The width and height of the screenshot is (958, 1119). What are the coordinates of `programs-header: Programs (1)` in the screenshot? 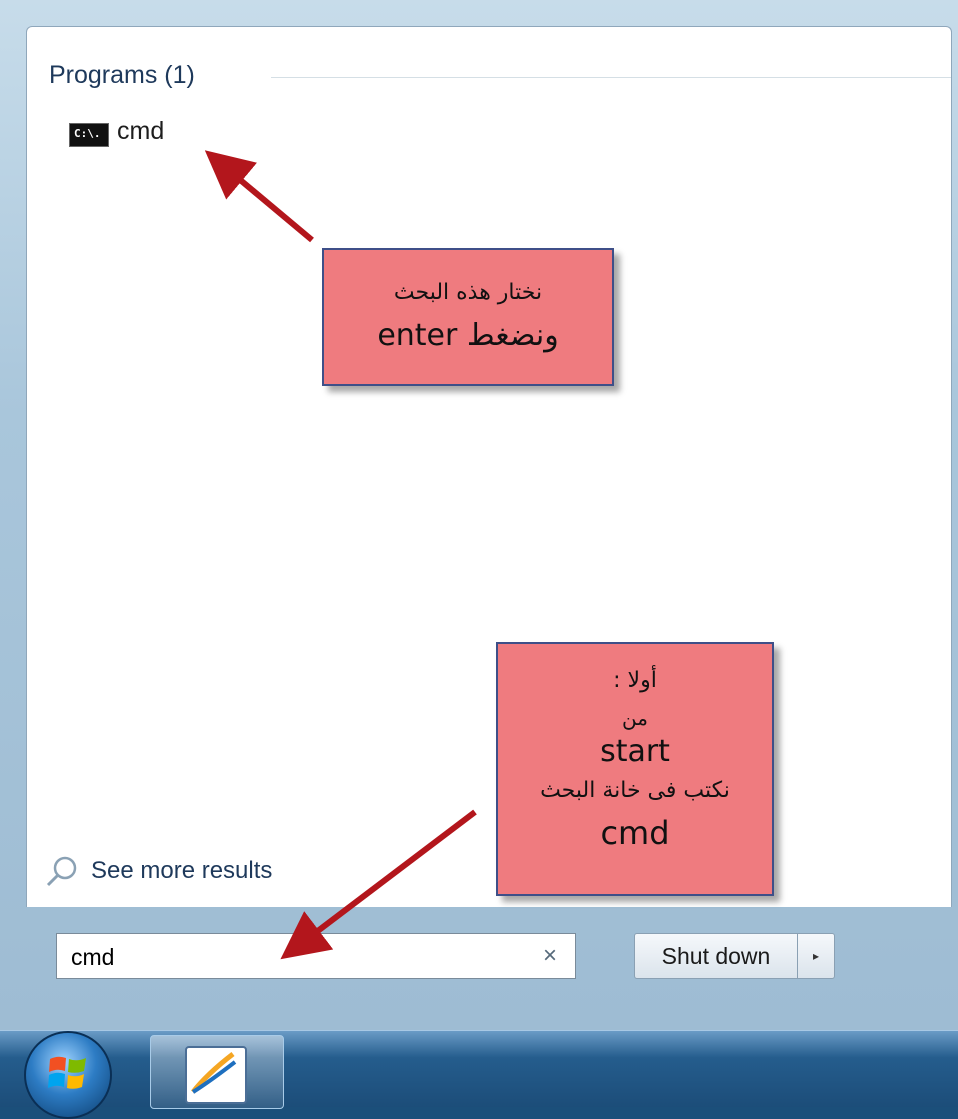 It's located at (500, 76).